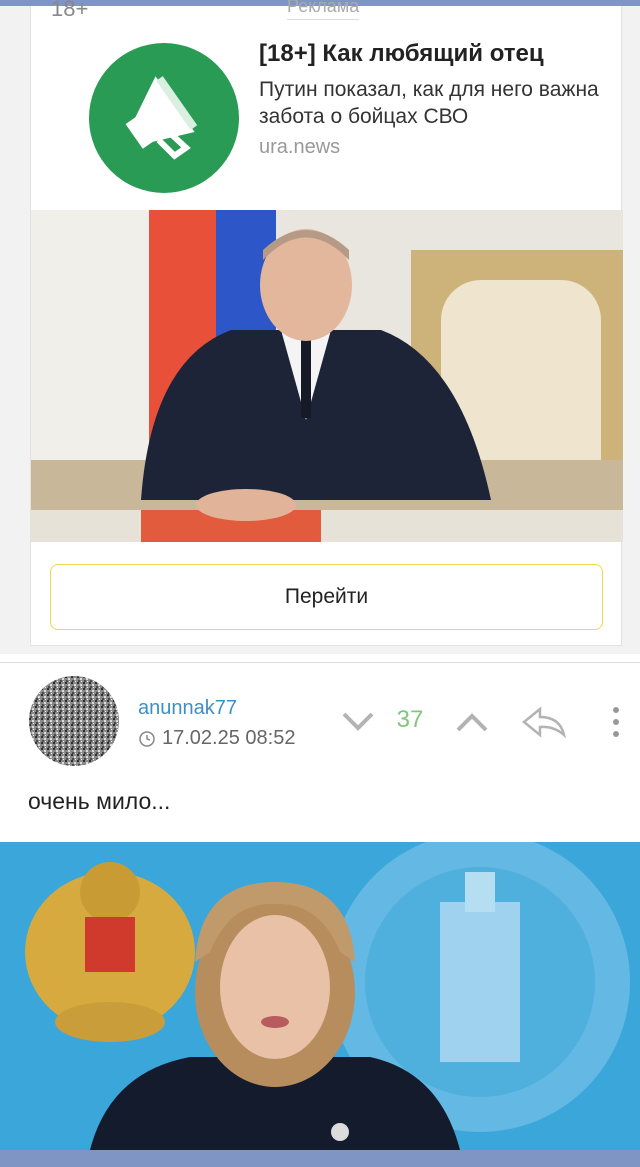  Describe the element at coordinates (326, 597) in the screenshot. I see `go-button: Перейти` at that location.